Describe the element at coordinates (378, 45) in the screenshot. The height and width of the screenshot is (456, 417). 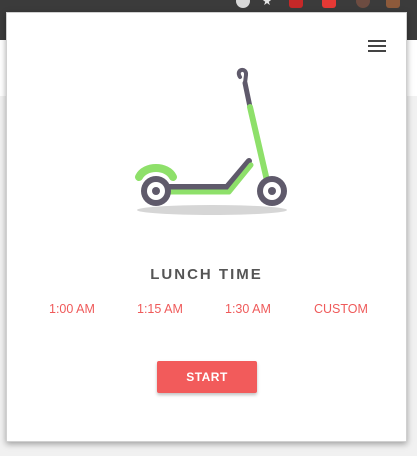
I see `hamburger-menu-icon` at that location.